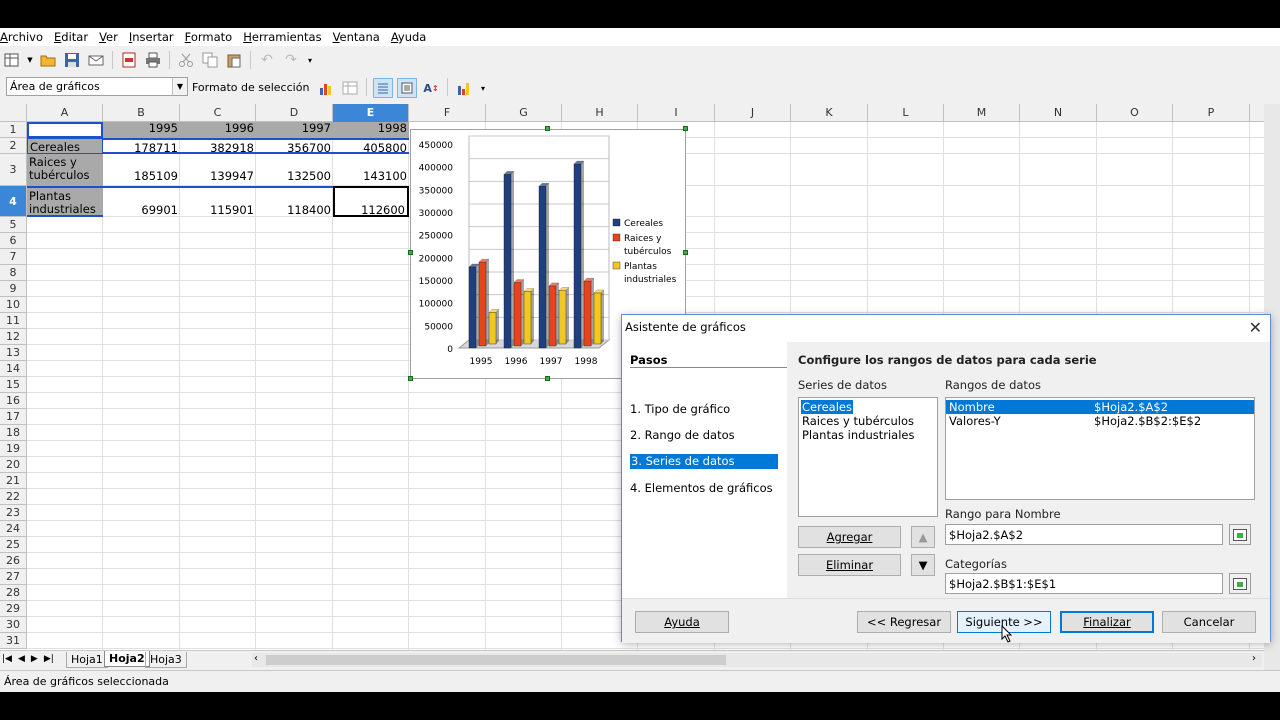 Image resolution: width=1280 pixels, height=720 pixels. Describe the element at coordinates (127, 659) in the screenshot. I see `sheet-tab-hoja2: Hoja2` at that location.